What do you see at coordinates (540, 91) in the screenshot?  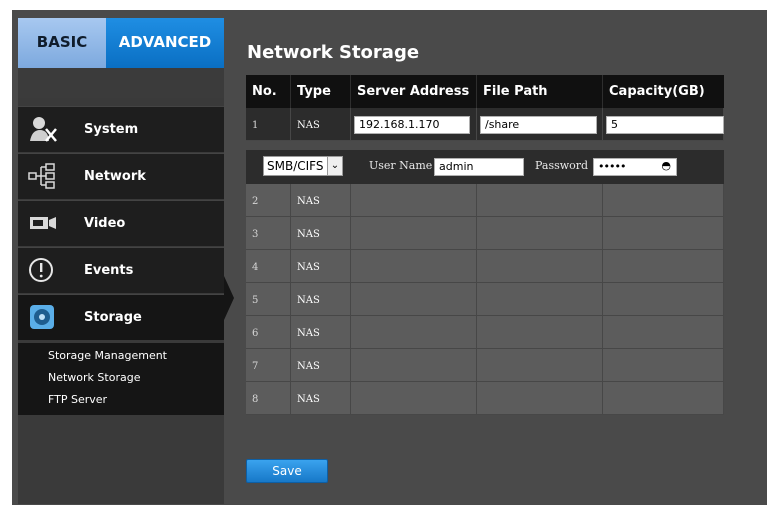 I see `header-file-path: File Path` at bounding box center [540, 91].